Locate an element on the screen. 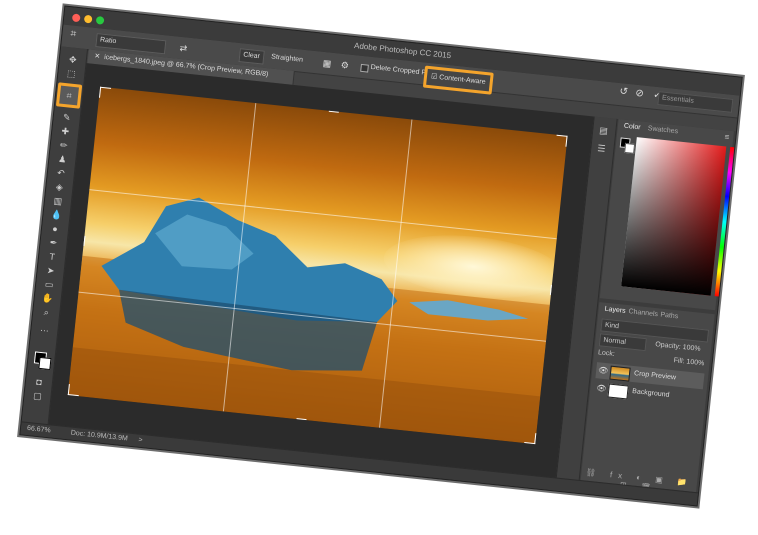 Image resolution: width=758 pixels, height=535 pixels. crop-handle-top-right is located at coordinates (561, 139).